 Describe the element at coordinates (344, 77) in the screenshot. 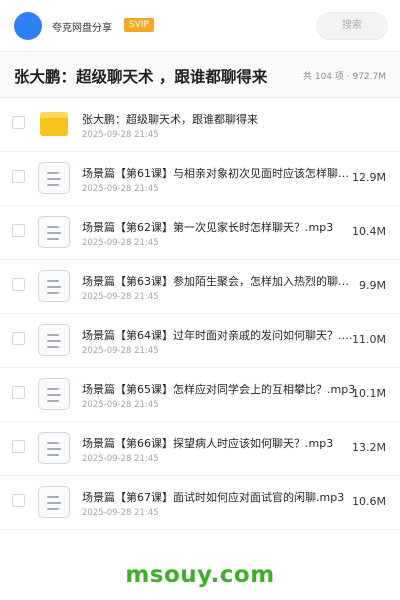

I see `folder-stats: 共 104 项 · 972.7M` at that location.